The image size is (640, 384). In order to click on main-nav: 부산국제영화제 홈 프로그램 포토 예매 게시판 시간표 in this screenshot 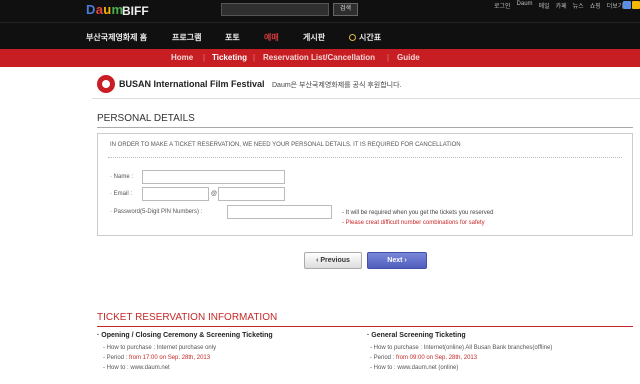, I will do `click(320, 35)`.